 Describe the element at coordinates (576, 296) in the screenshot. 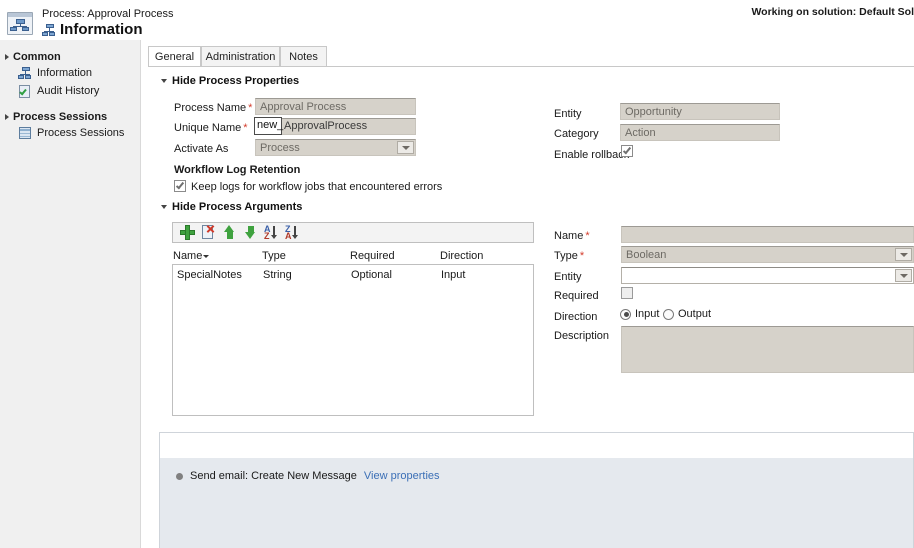

I see `argument-required-label: Required` at that location.